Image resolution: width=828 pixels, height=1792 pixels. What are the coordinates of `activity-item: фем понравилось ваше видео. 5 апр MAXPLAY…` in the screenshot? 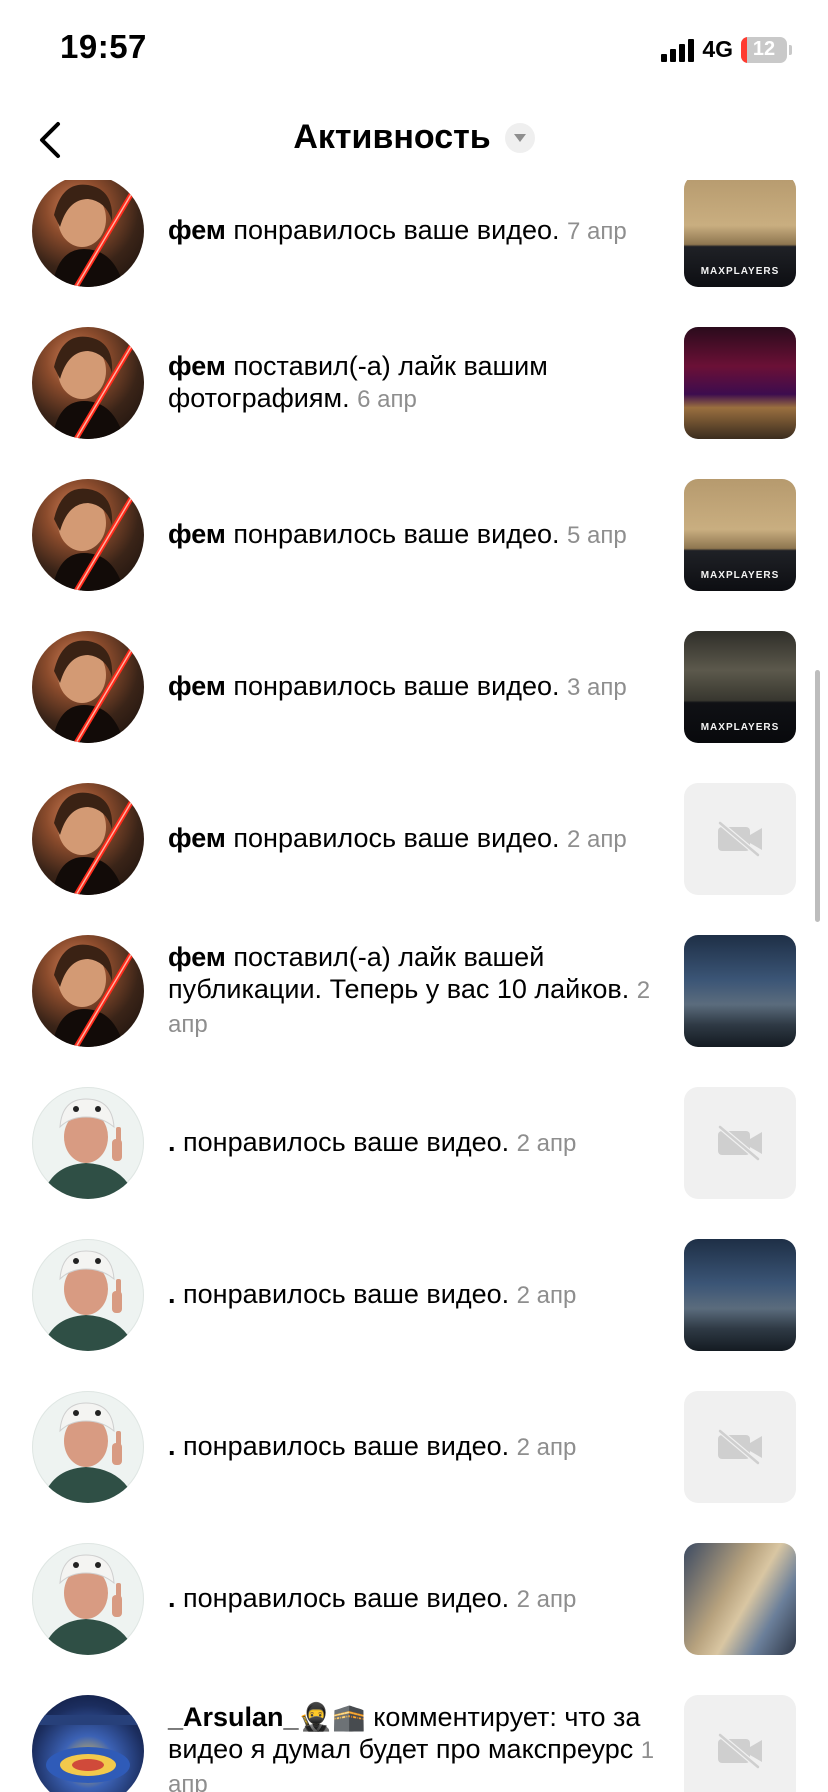 It's located at (414, 535).